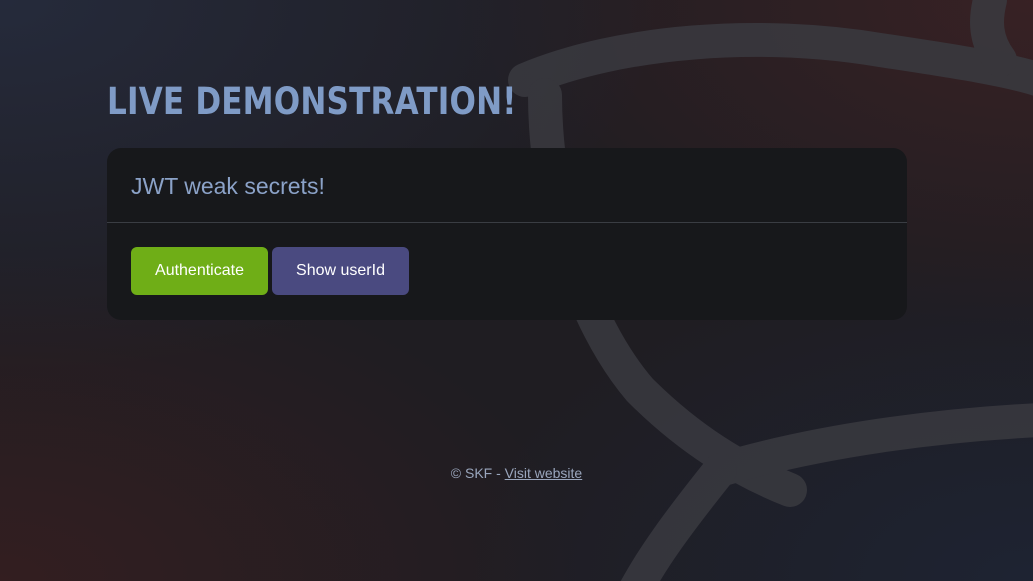 The image size is (1033, 581). I want to click on show-userid-button: Show userId, so click(340, 271).